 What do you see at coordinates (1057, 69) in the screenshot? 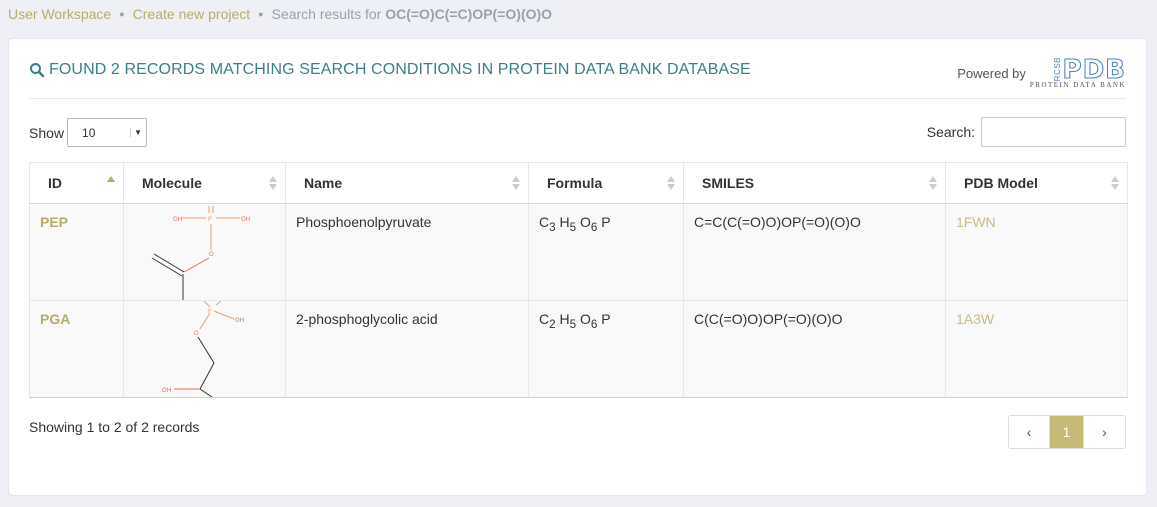
I see `pdb-logo-rcsb: RCSB` at bounding box center [1057, 69].